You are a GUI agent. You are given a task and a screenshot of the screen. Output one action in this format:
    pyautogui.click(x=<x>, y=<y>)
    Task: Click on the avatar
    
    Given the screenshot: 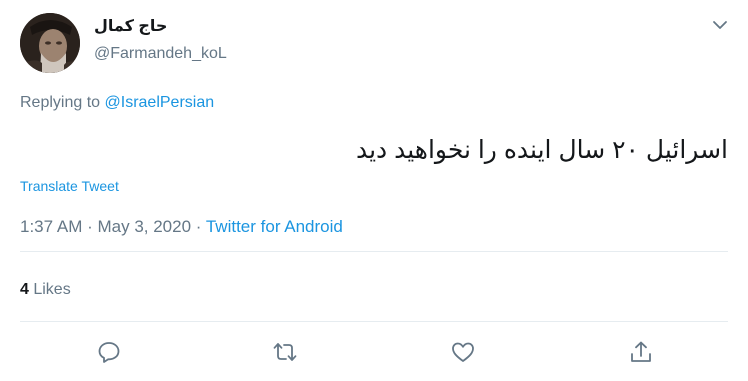 What is the action you would take?
    pyautogui.click(x=50, y=43)
    